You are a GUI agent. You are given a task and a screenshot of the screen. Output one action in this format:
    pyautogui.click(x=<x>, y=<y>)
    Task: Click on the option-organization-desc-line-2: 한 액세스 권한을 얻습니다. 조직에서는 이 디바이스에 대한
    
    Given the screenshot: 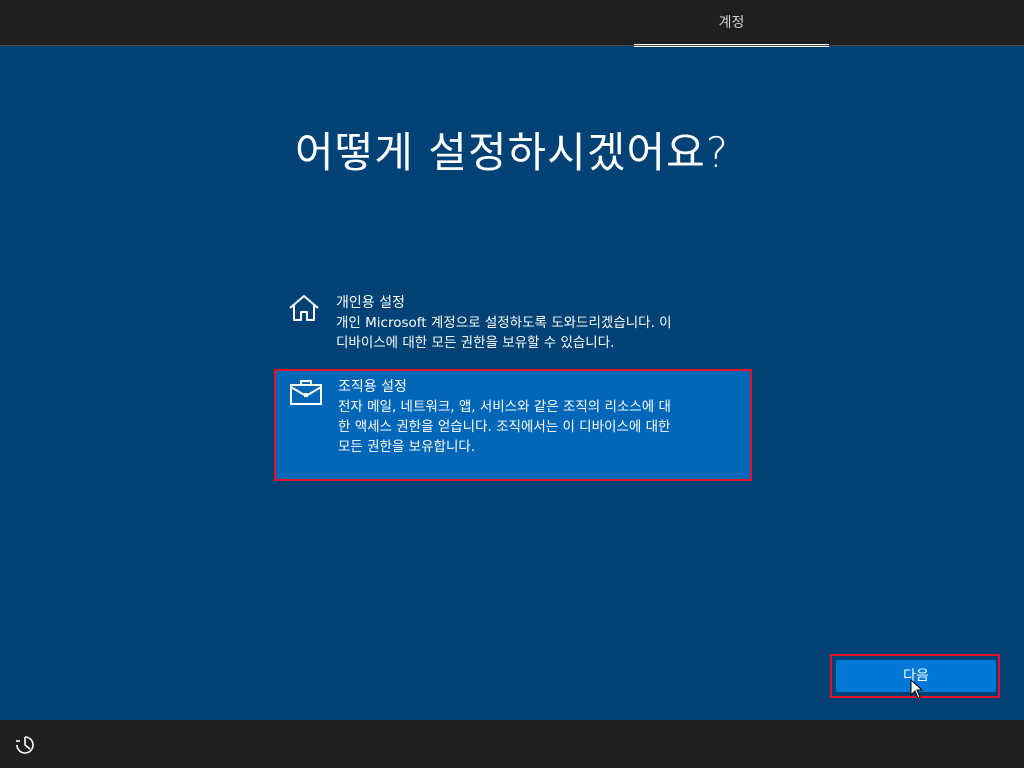 What is the action you would take?
    pyautogui.click(x=504, y=427)
    